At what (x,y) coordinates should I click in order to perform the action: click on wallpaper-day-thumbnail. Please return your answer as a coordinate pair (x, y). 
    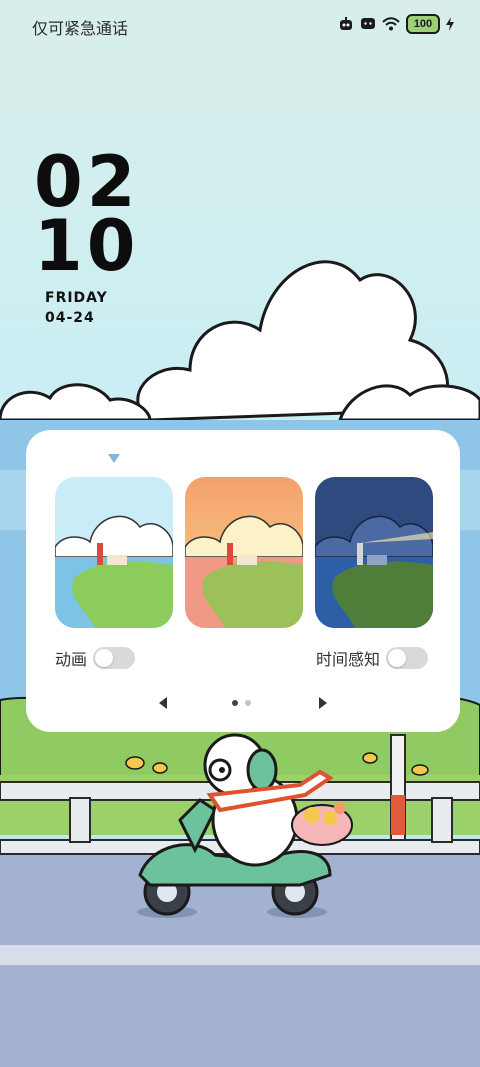
    Looking at the image, I should click on (114, 552).